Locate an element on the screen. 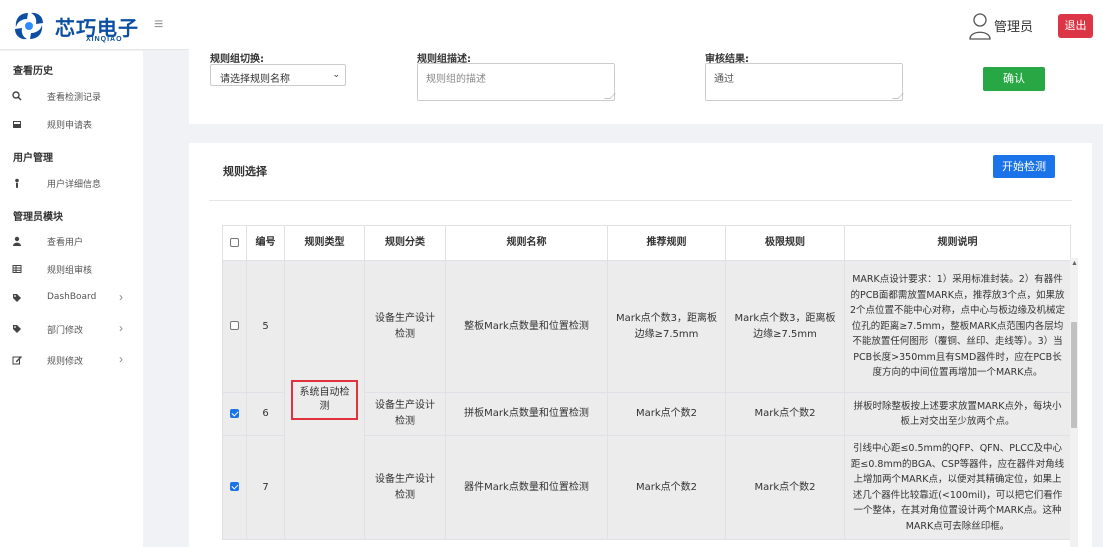 The height and width of the screenshot is (547, 1103). rule-type-cell: 系统自动检测 is located at coordinates (324, 400).